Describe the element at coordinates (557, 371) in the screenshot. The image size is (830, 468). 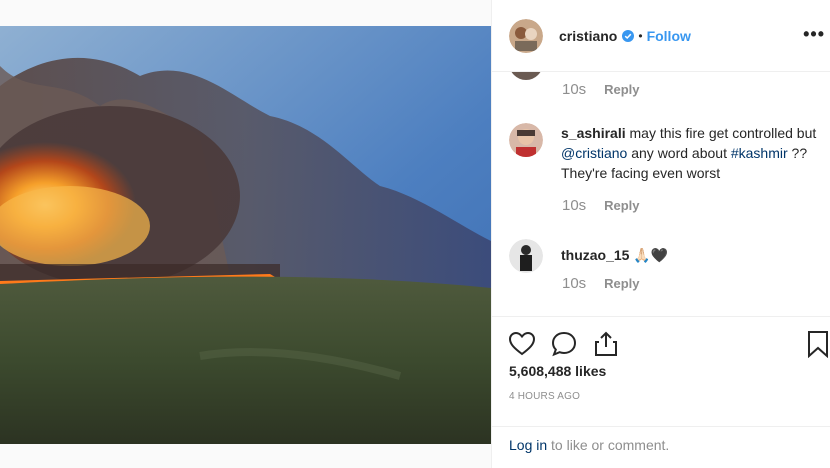
I see `likes-count: 5,608,488 likes` at that location.